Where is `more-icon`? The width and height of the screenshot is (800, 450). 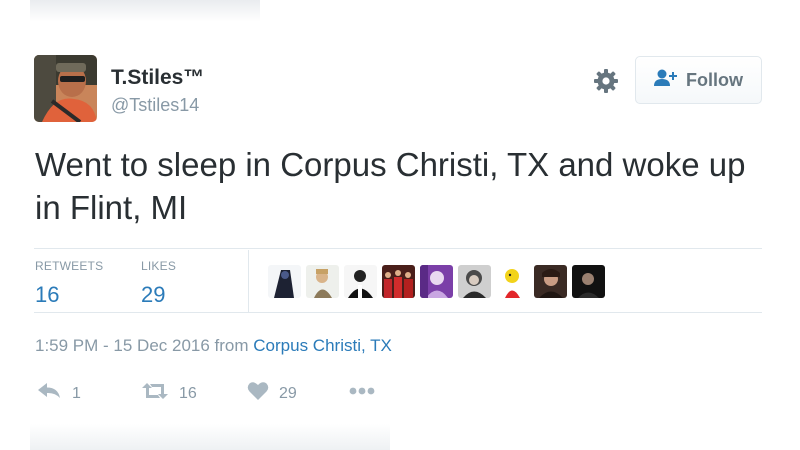 more-icon is located at coordinates (362, 393).